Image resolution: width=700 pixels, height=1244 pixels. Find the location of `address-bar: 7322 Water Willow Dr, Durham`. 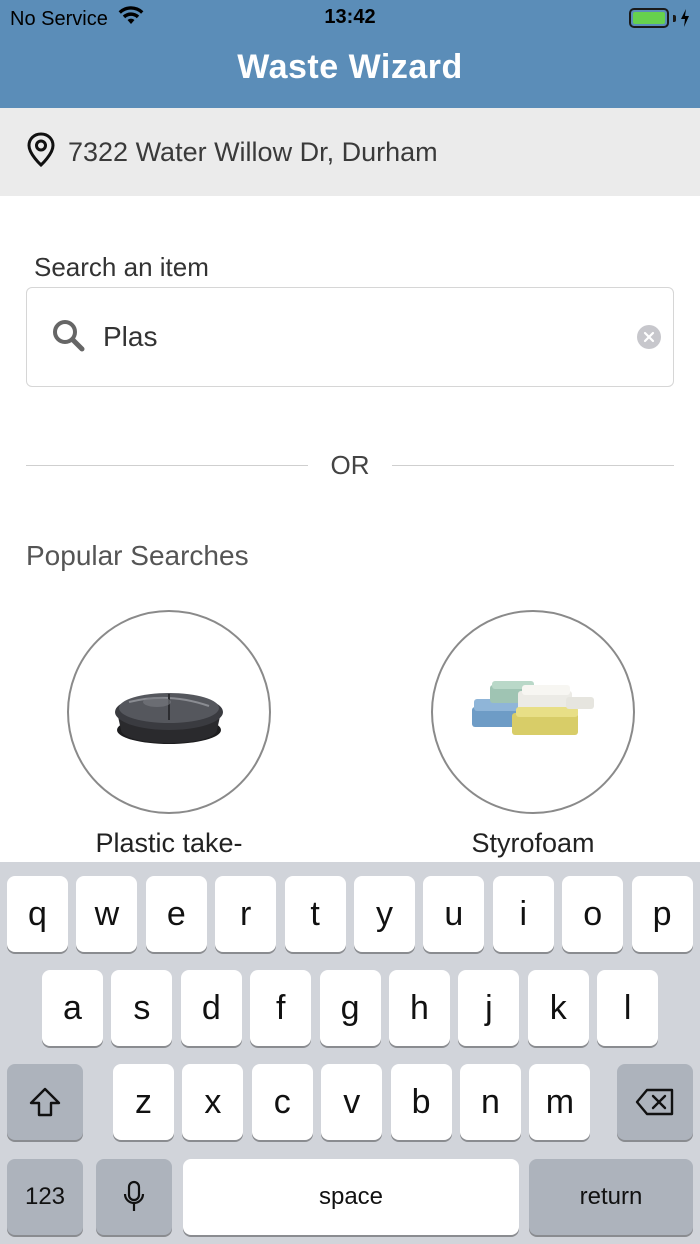

address-bar: 7322 Water Willow Dr, Durham is located at coordinates (350, 152).